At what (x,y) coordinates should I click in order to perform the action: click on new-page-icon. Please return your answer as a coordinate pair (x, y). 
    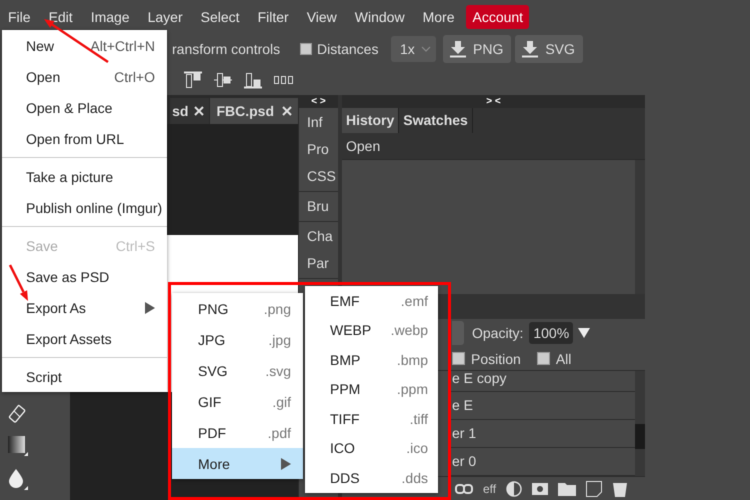
    Looking at the image, I should click on (594, 488).